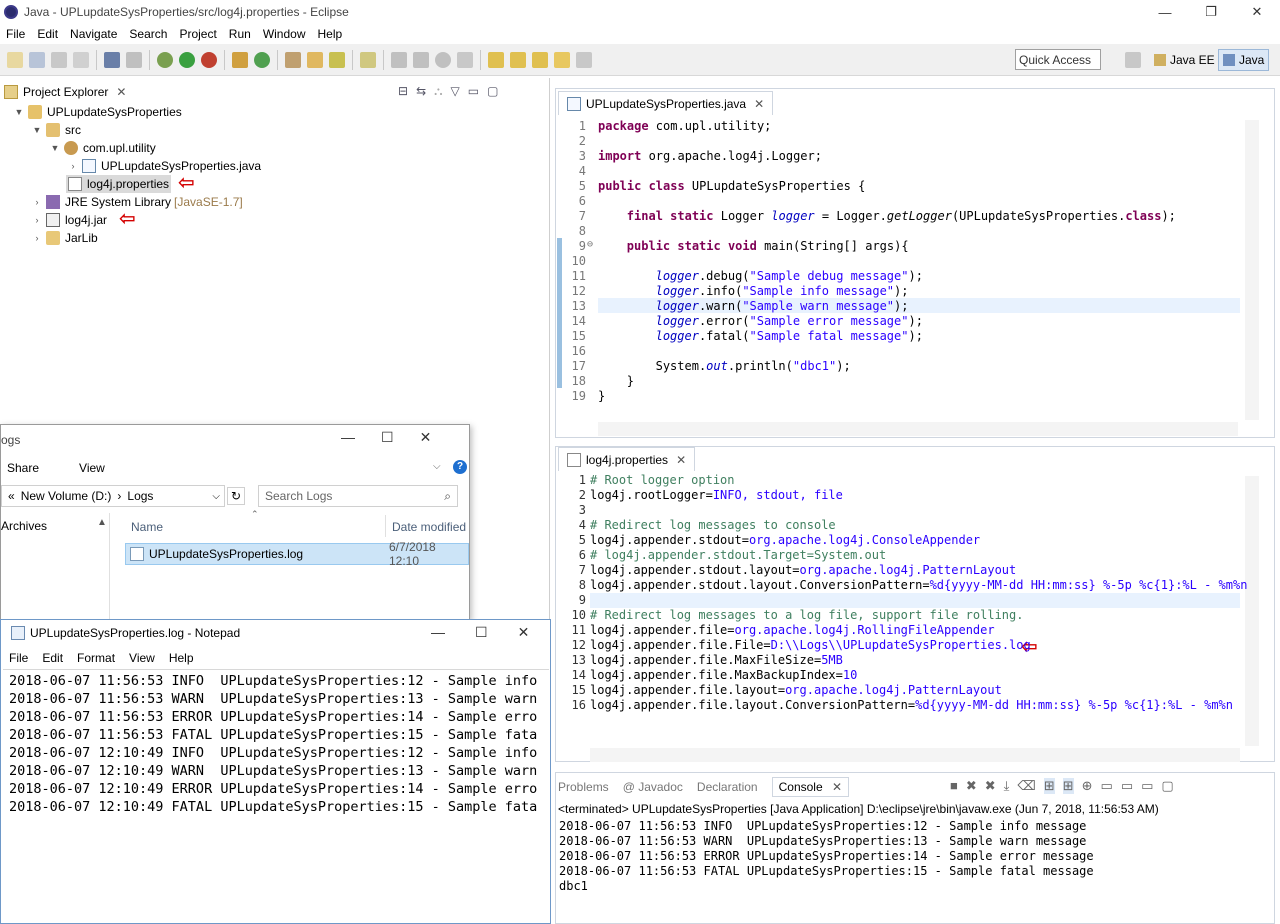  I want to click on display-selected-icon: ▭, so click(1107, 786).